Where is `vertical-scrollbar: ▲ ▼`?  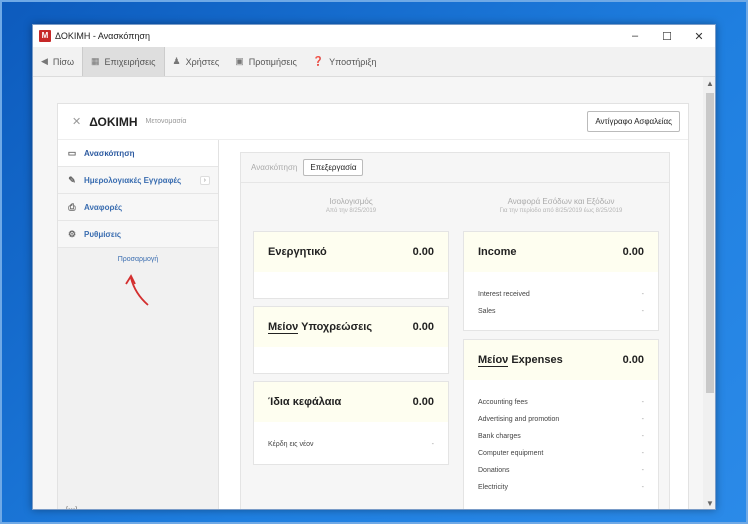 vertical-scrollbar: ▲ ▼ is located at coordinates (709, 293).